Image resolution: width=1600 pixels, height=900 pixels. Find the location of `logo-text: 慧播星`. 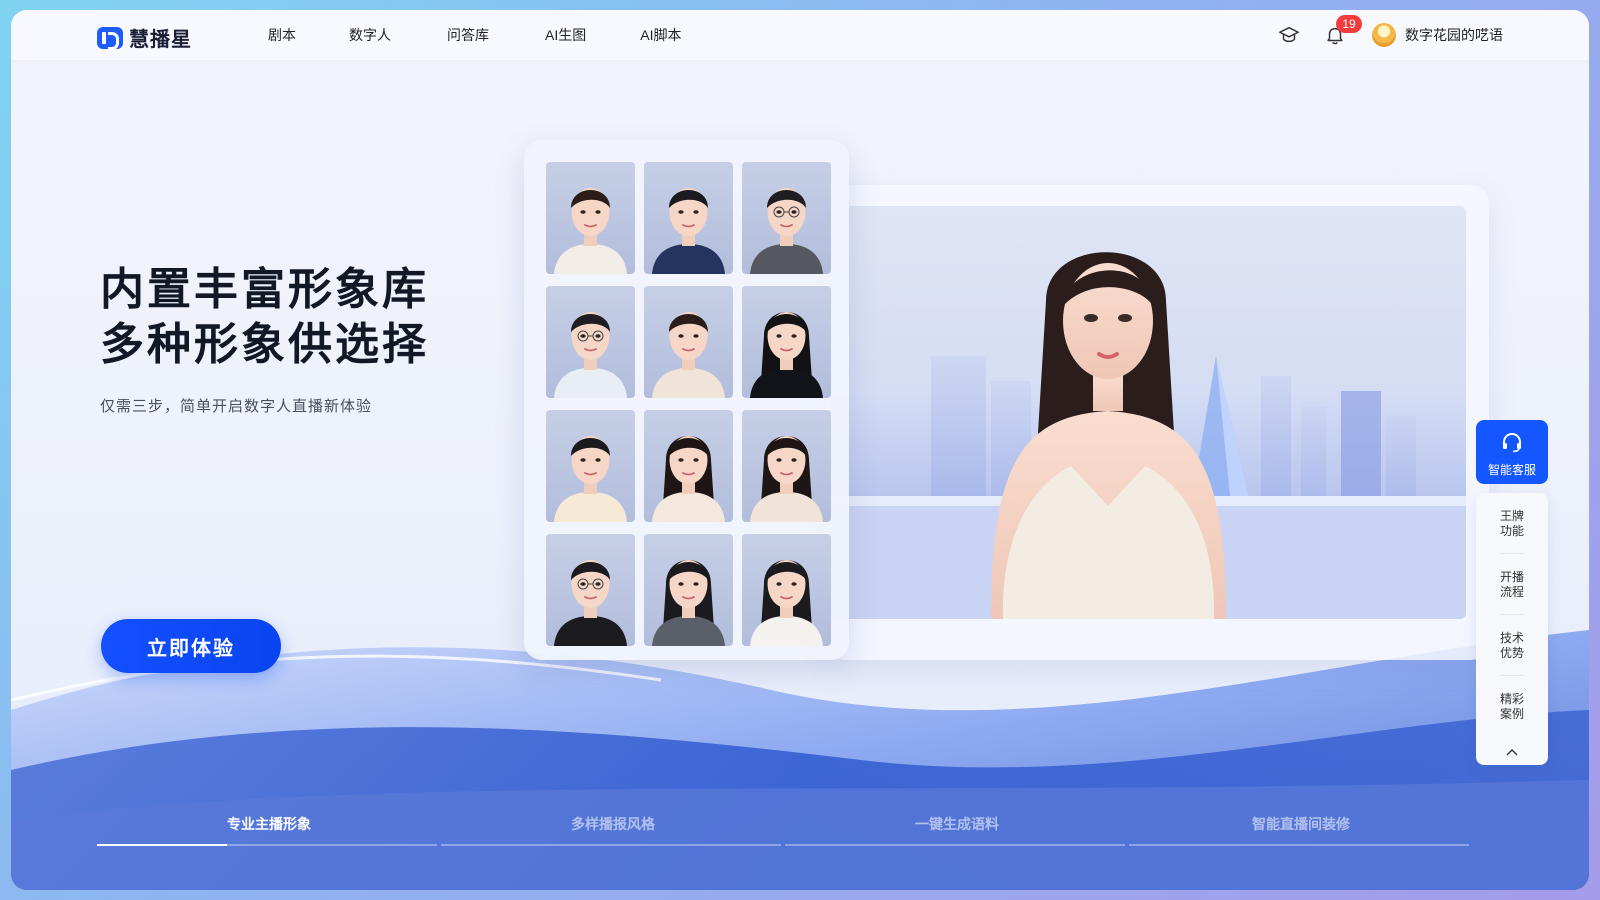

logo-text: 慧播星 is located at coordinates (160, 40).